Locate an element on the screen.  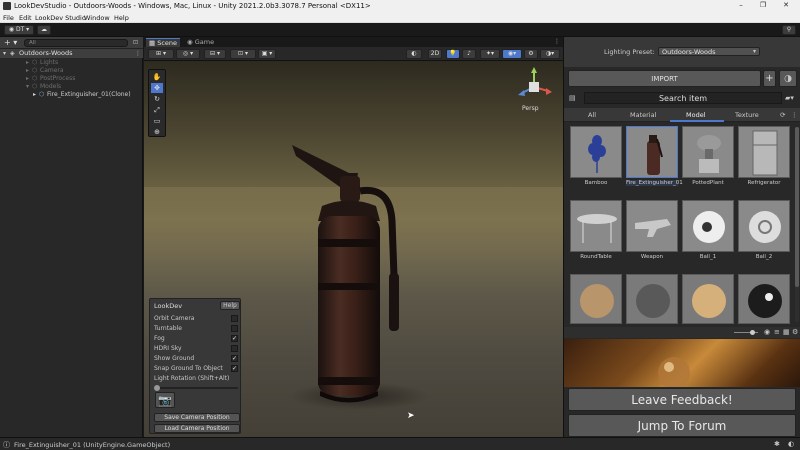
preview-sphere-icon: ◑ is located at coordinates (788, 78).